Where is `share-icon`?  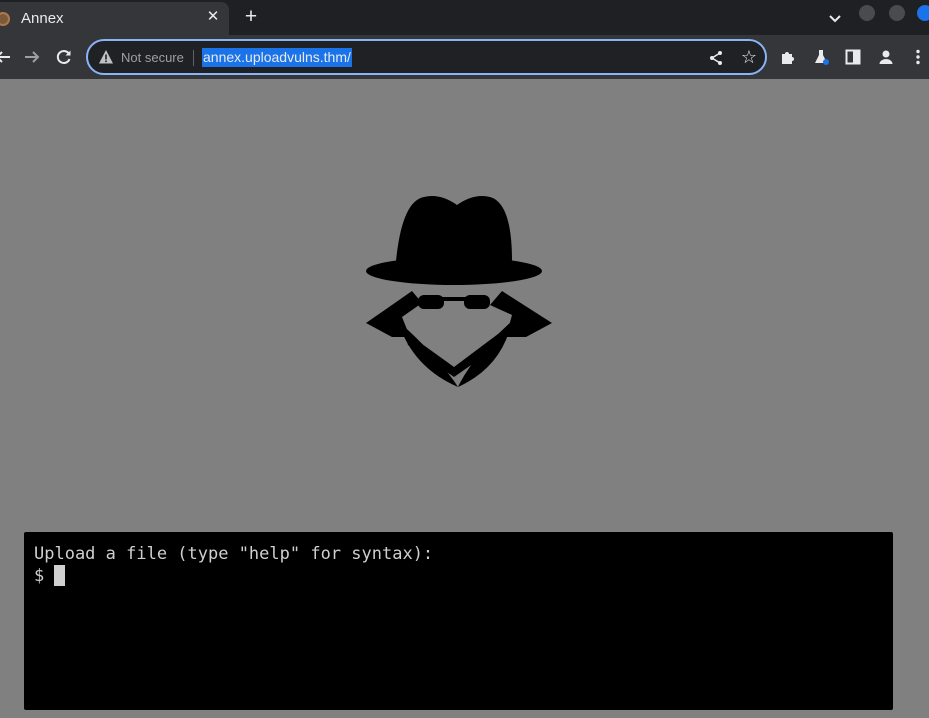 share-icon is located at coordinates (716, 58).